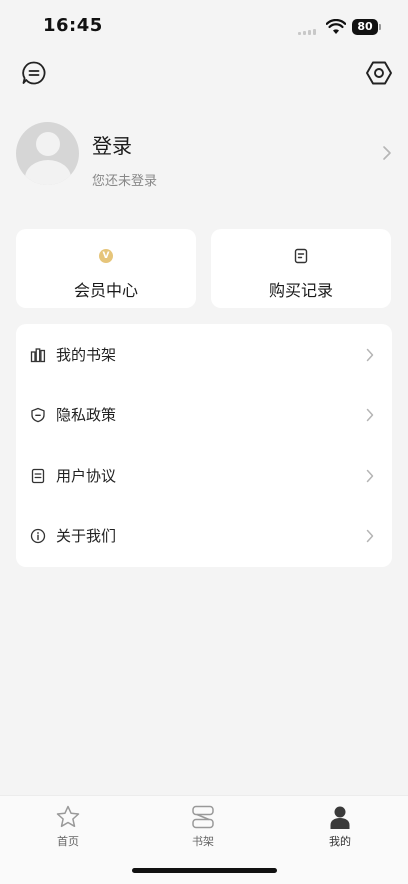 The width and height of the screenshot is (408, 884). Describe the element at coordinates (340, 817) in the screenshot. I see `person-icon` at that location.